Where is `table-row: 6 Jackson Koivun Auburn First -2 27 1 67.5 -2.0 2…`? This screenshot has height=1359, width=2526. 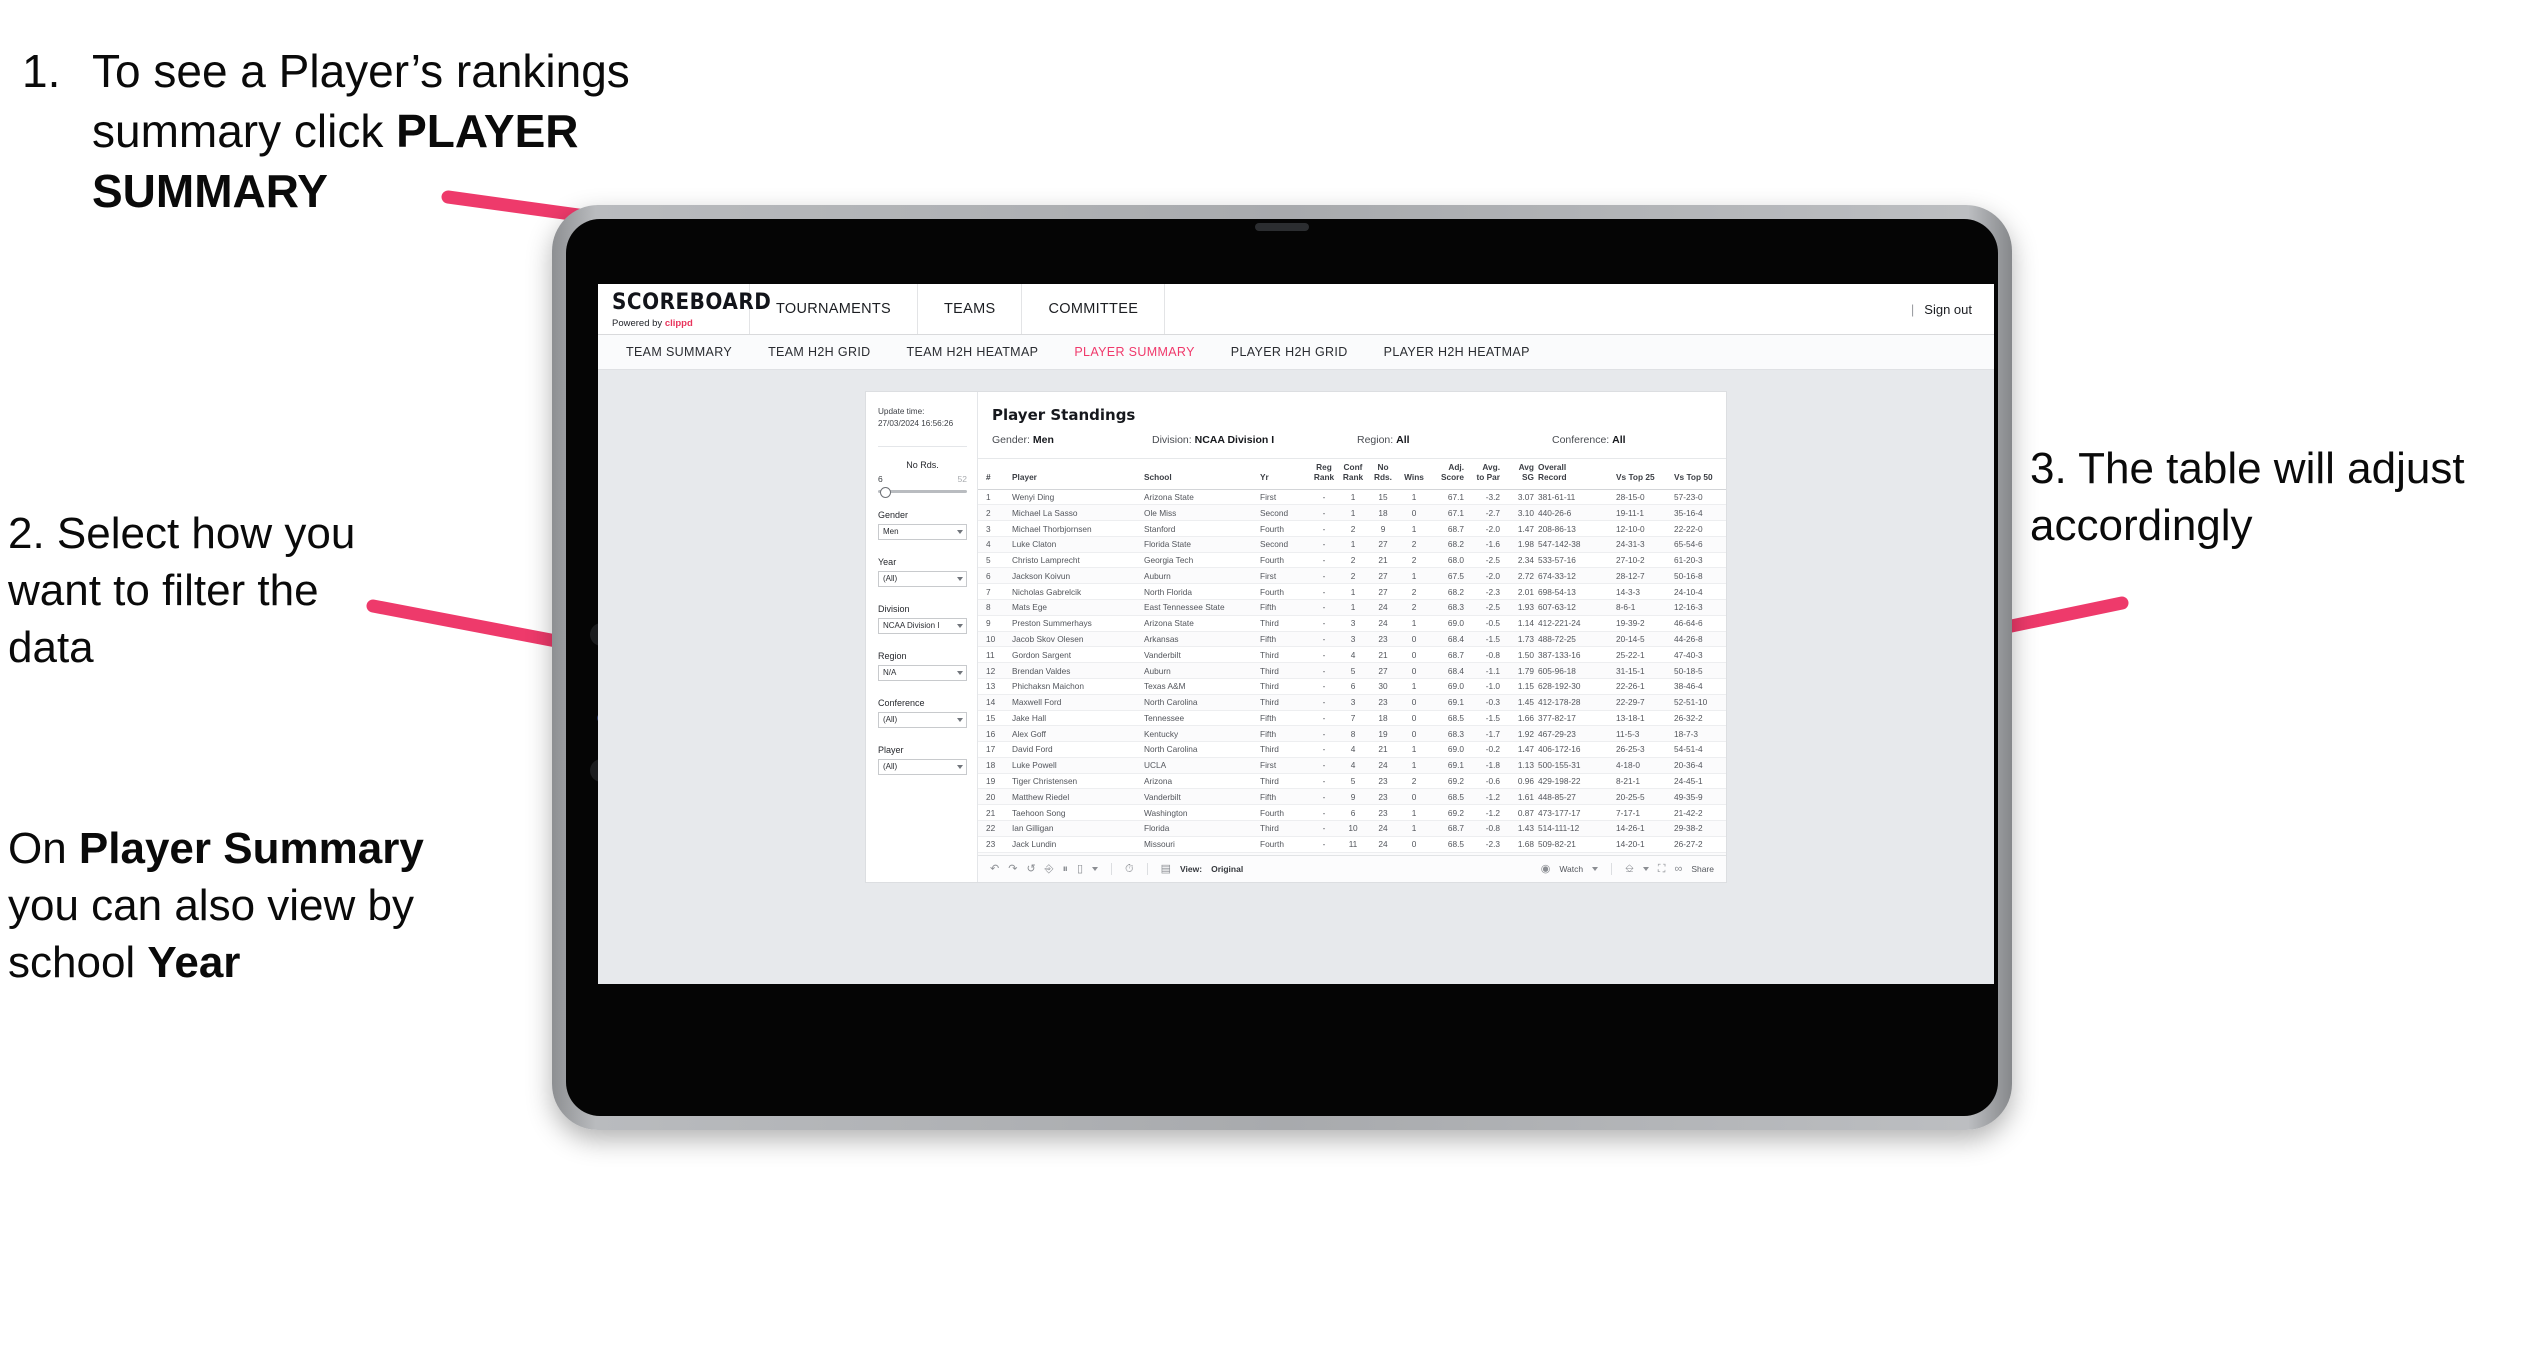
table-row: 6 Jackson Koivun Auburn First -2 27 1 67.5 -2.0 2… is located at coordinates (1352, 576).